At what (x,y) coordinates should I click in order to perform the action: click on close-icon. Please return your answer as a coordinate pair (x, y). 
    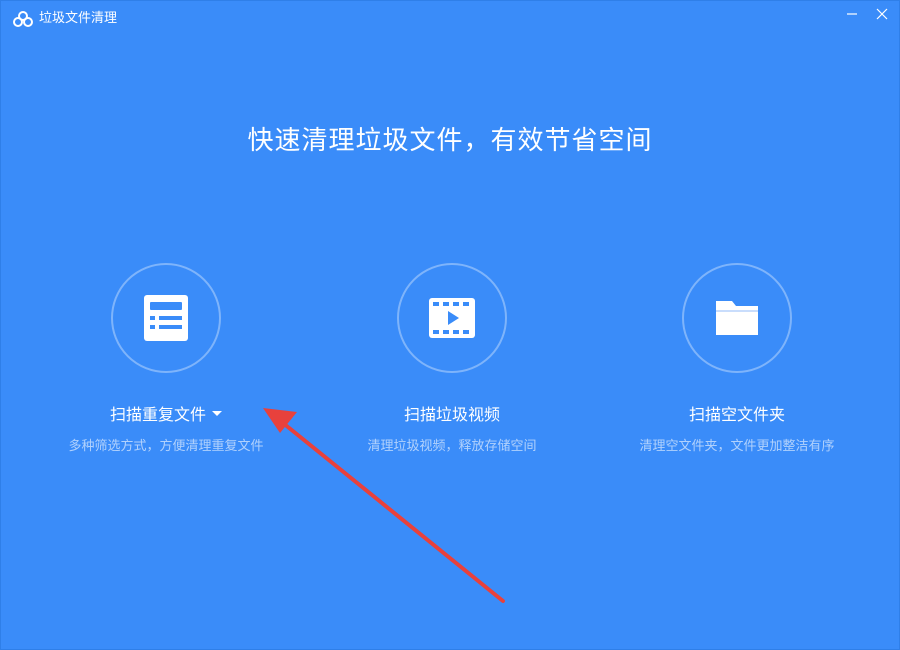
    Looking at the image, I should click on (882, 14).